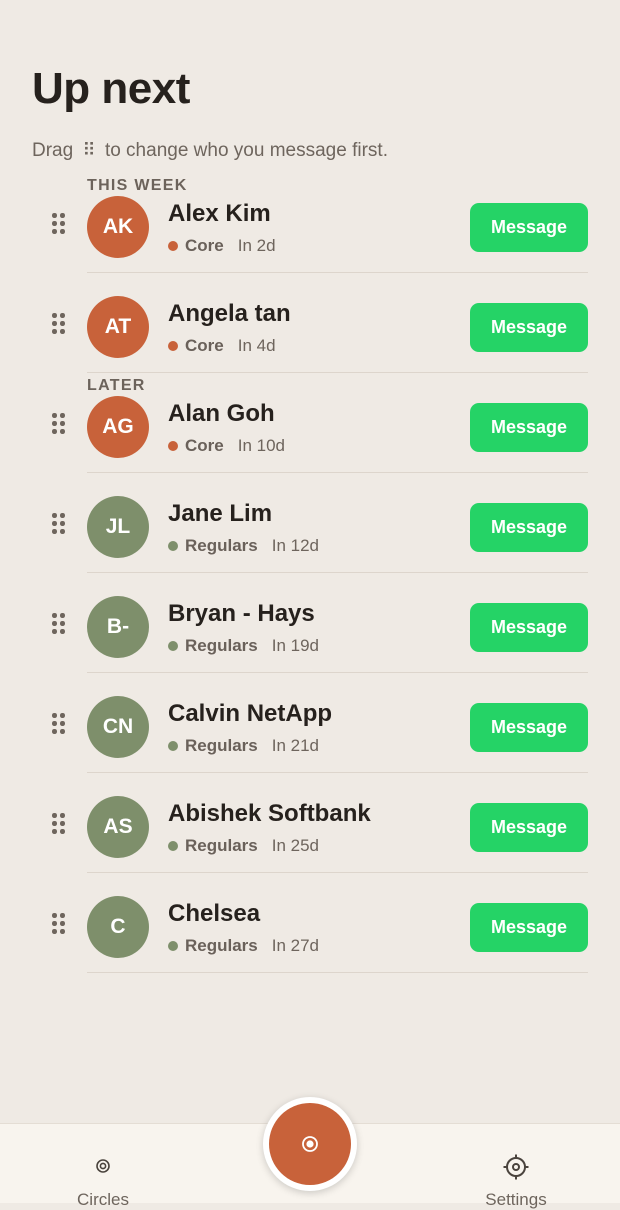  I want to click on record-button, so click(310, 1144).